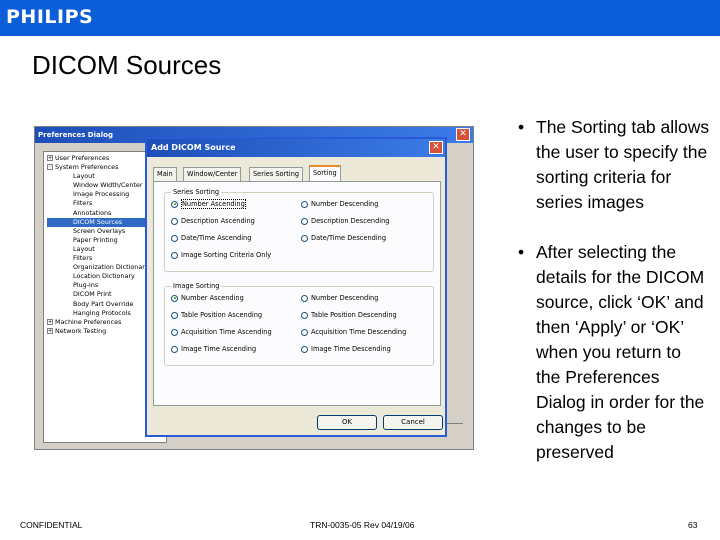 The image size is (720, 540). Describe the element at coordinates (193, 147) in the screenshot. I see `add-dicom-source-title: Add DICOM Source` at that location.